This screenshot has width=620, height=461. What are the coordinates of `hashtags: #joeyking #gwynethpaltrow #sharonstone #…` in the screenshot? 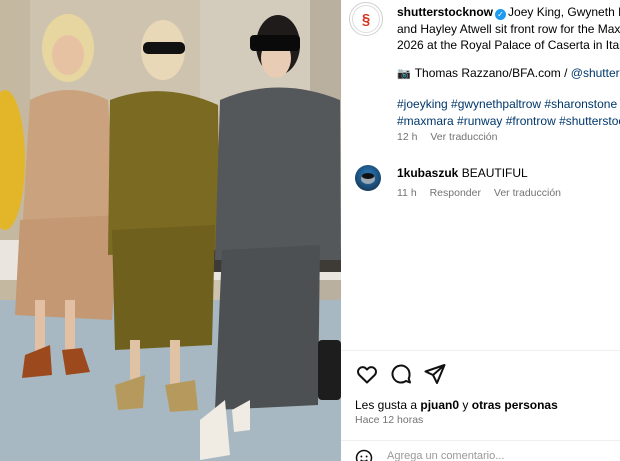 It's located at (508, 112).